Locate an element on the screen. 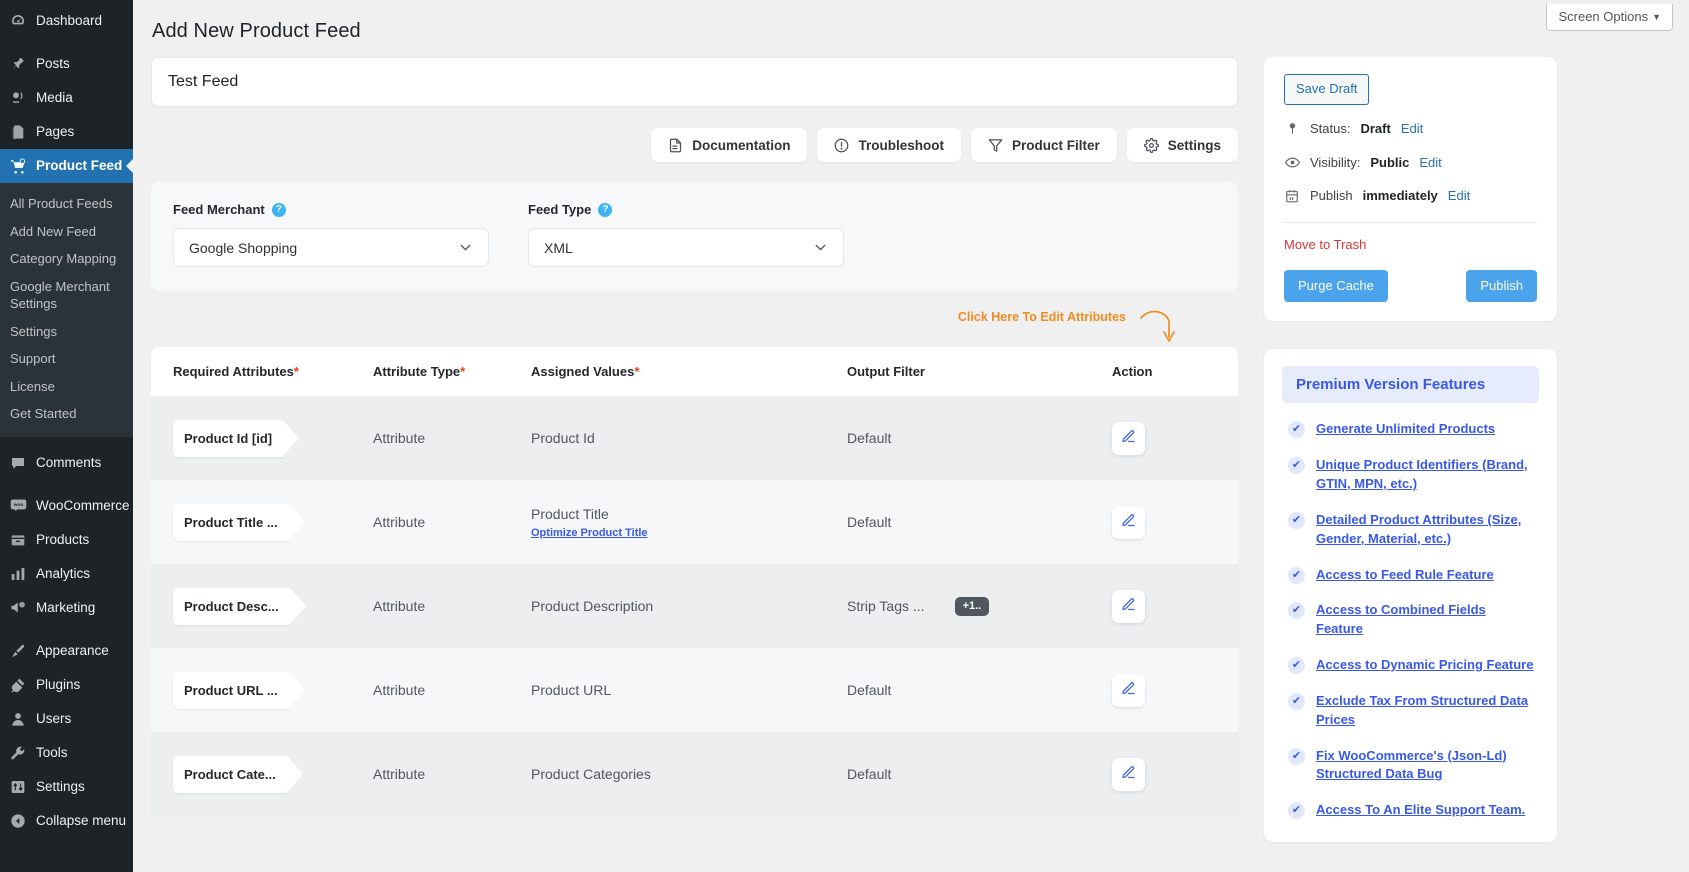 This screenshot has width=1689, height=872. premium-feature-link: Generate Unlimited Products is located at coordinates (1405, 429).